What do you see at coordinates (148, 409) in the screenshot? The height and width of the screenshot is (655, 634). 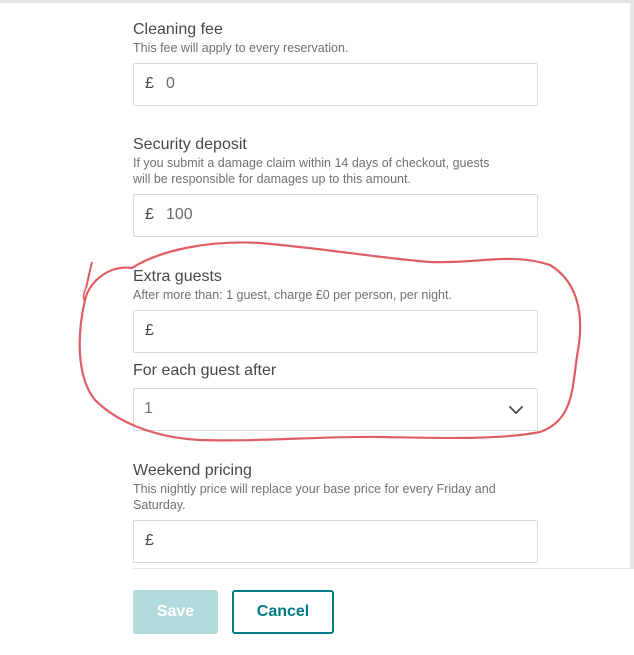 I see `each-guest-after-value: 1` at bounding box center [148, 409].